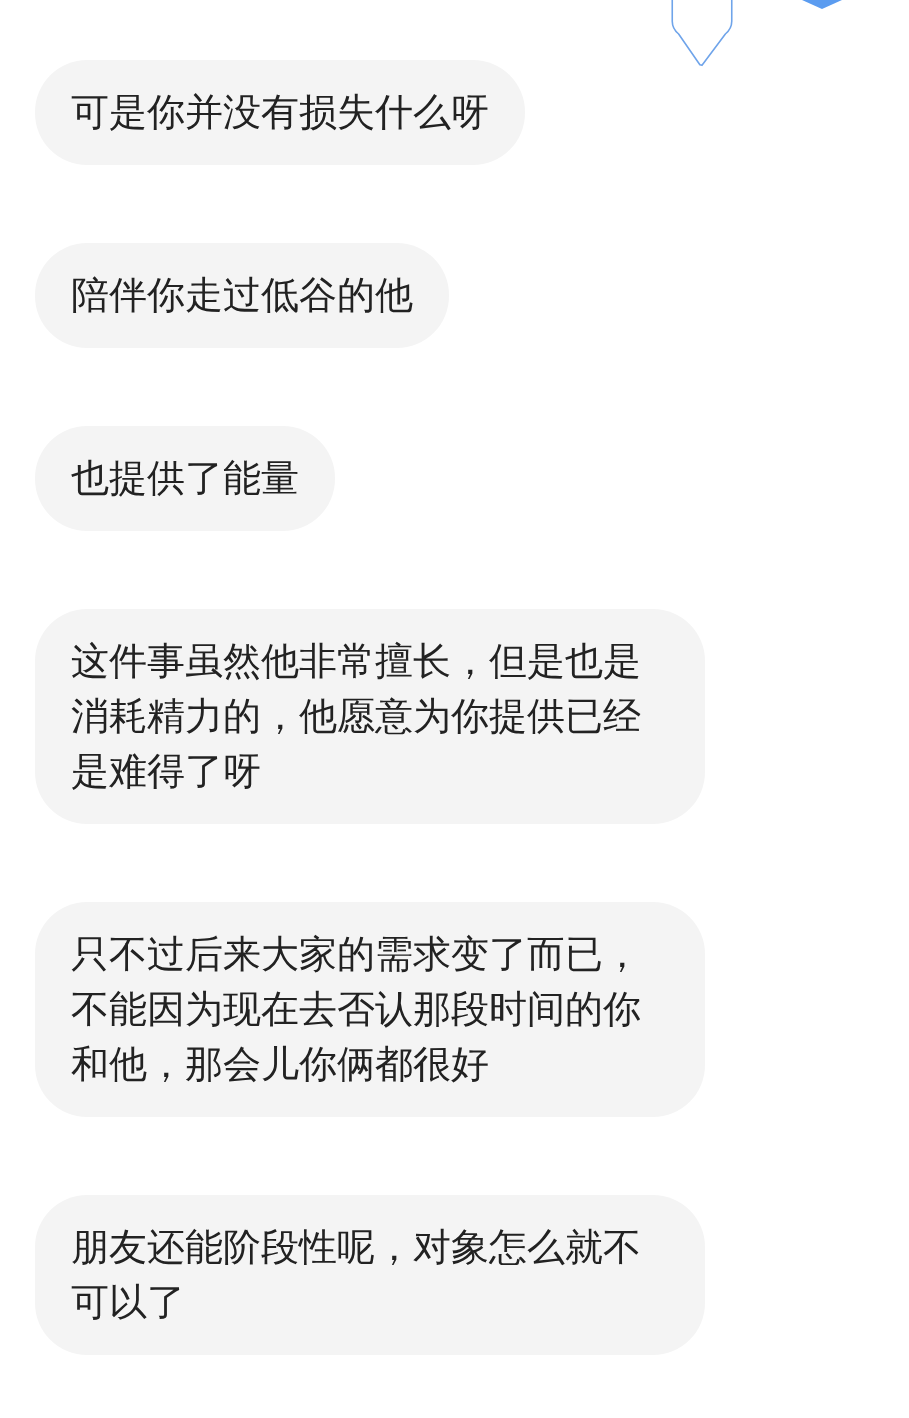 The width and height of the screenshot is (909, 1418). Describe the element at coordinates (370, 716) in the screenshot. I see `message-bubble: 这件事虽然他非常擅长，但是也是消耗精力的，他愿意为你提供已经是难得了呀` at that location.